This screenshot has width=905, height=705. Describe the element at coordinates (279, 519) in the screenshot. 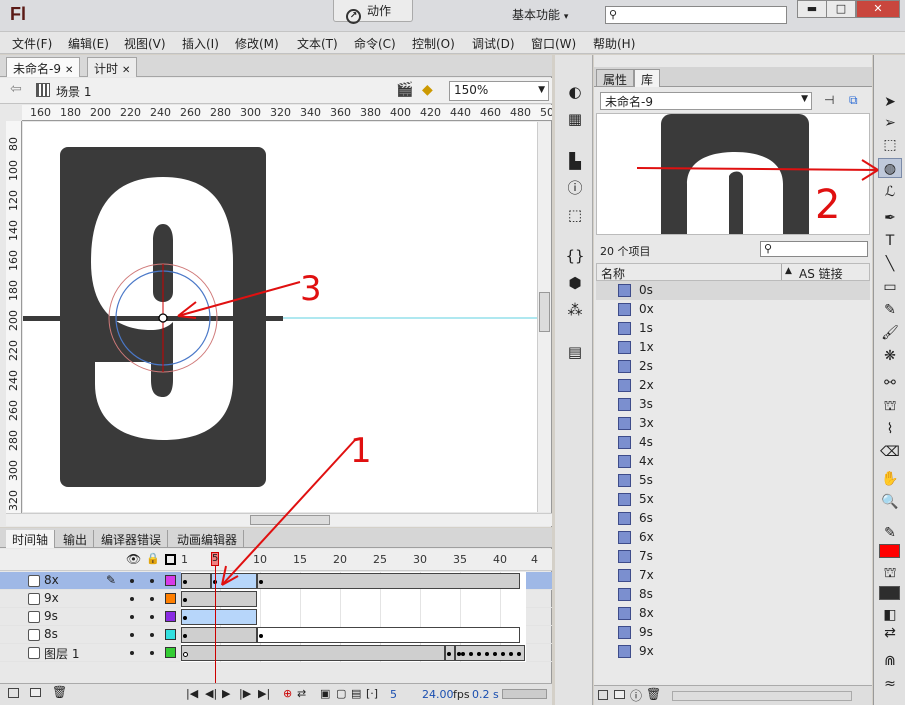

I see `horizontal-scrollbar` at that location.